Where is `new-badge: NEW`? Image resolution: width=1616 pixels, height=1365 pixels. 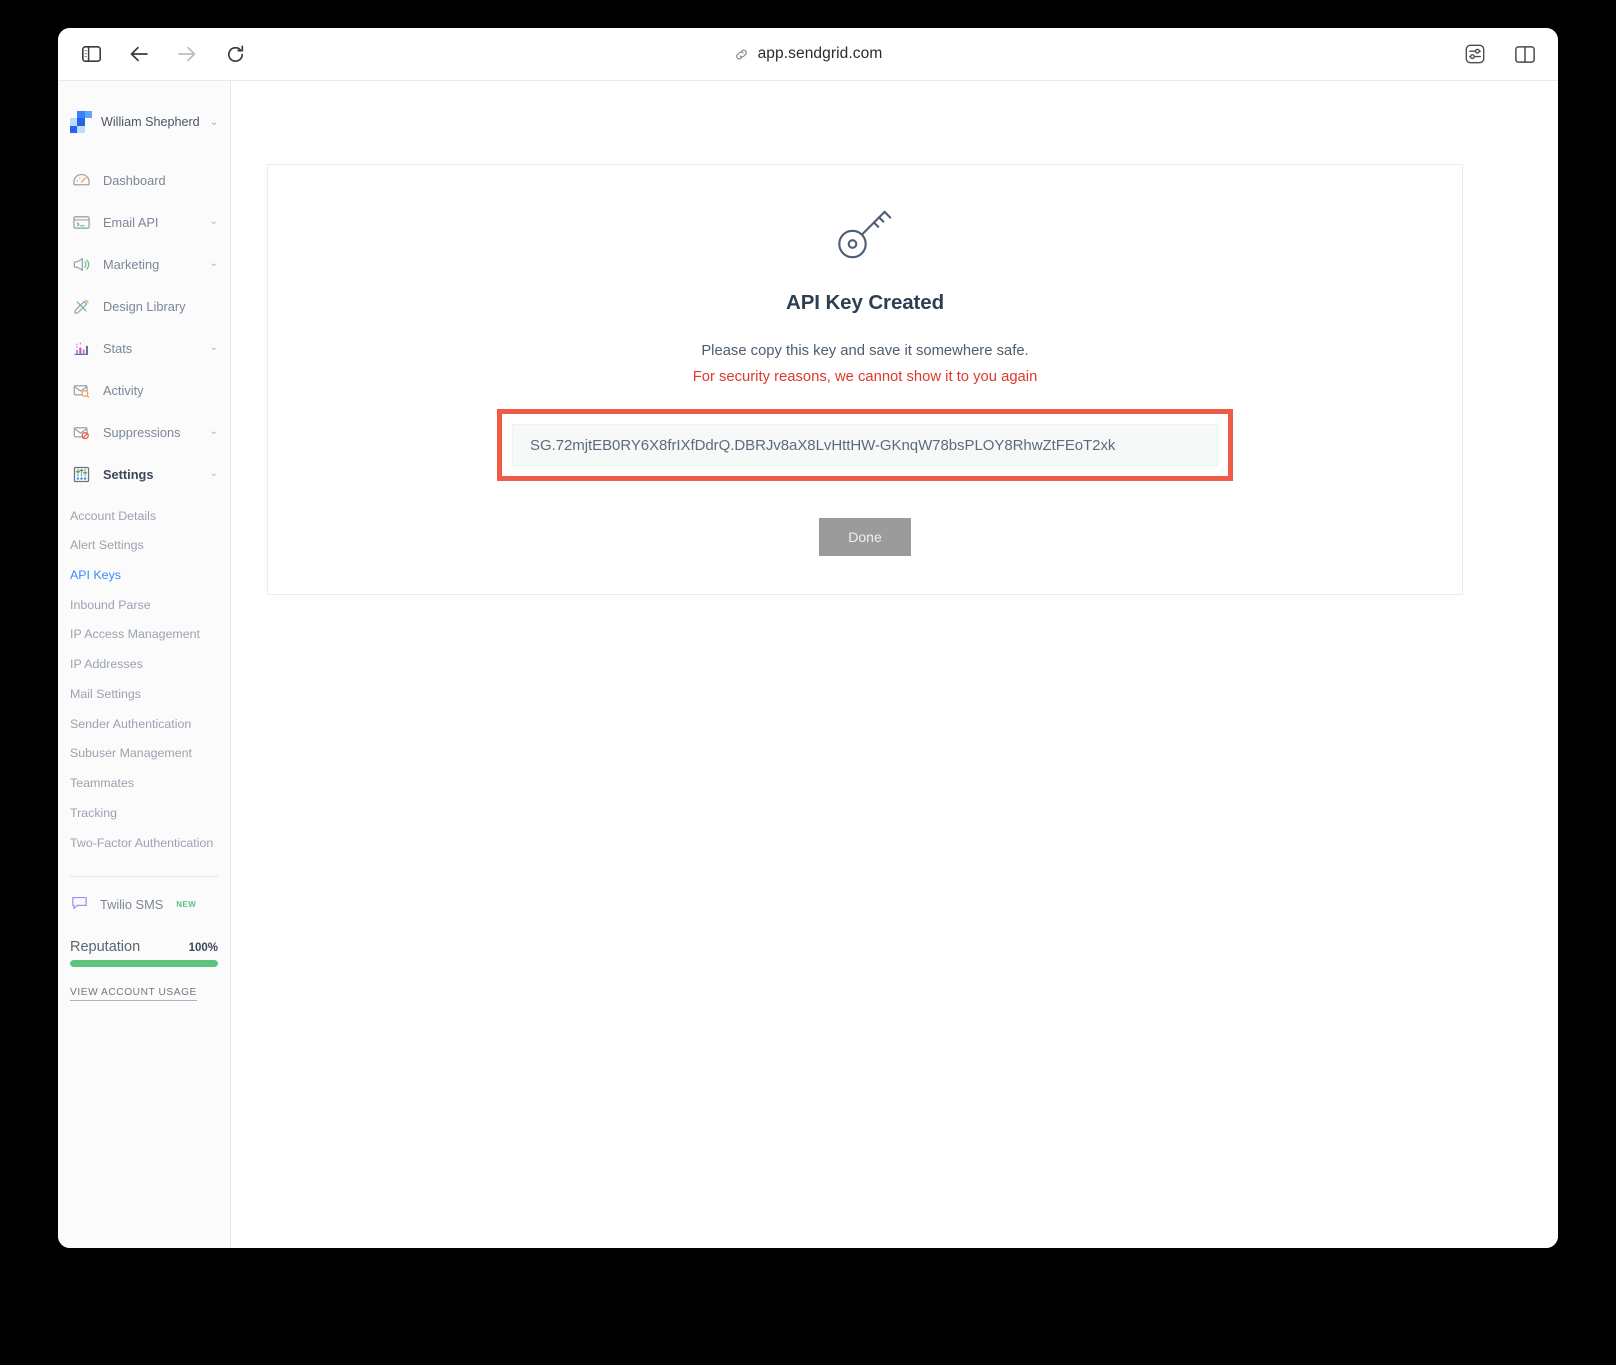 new-badge: NEW is located at coordinates (186, 905).